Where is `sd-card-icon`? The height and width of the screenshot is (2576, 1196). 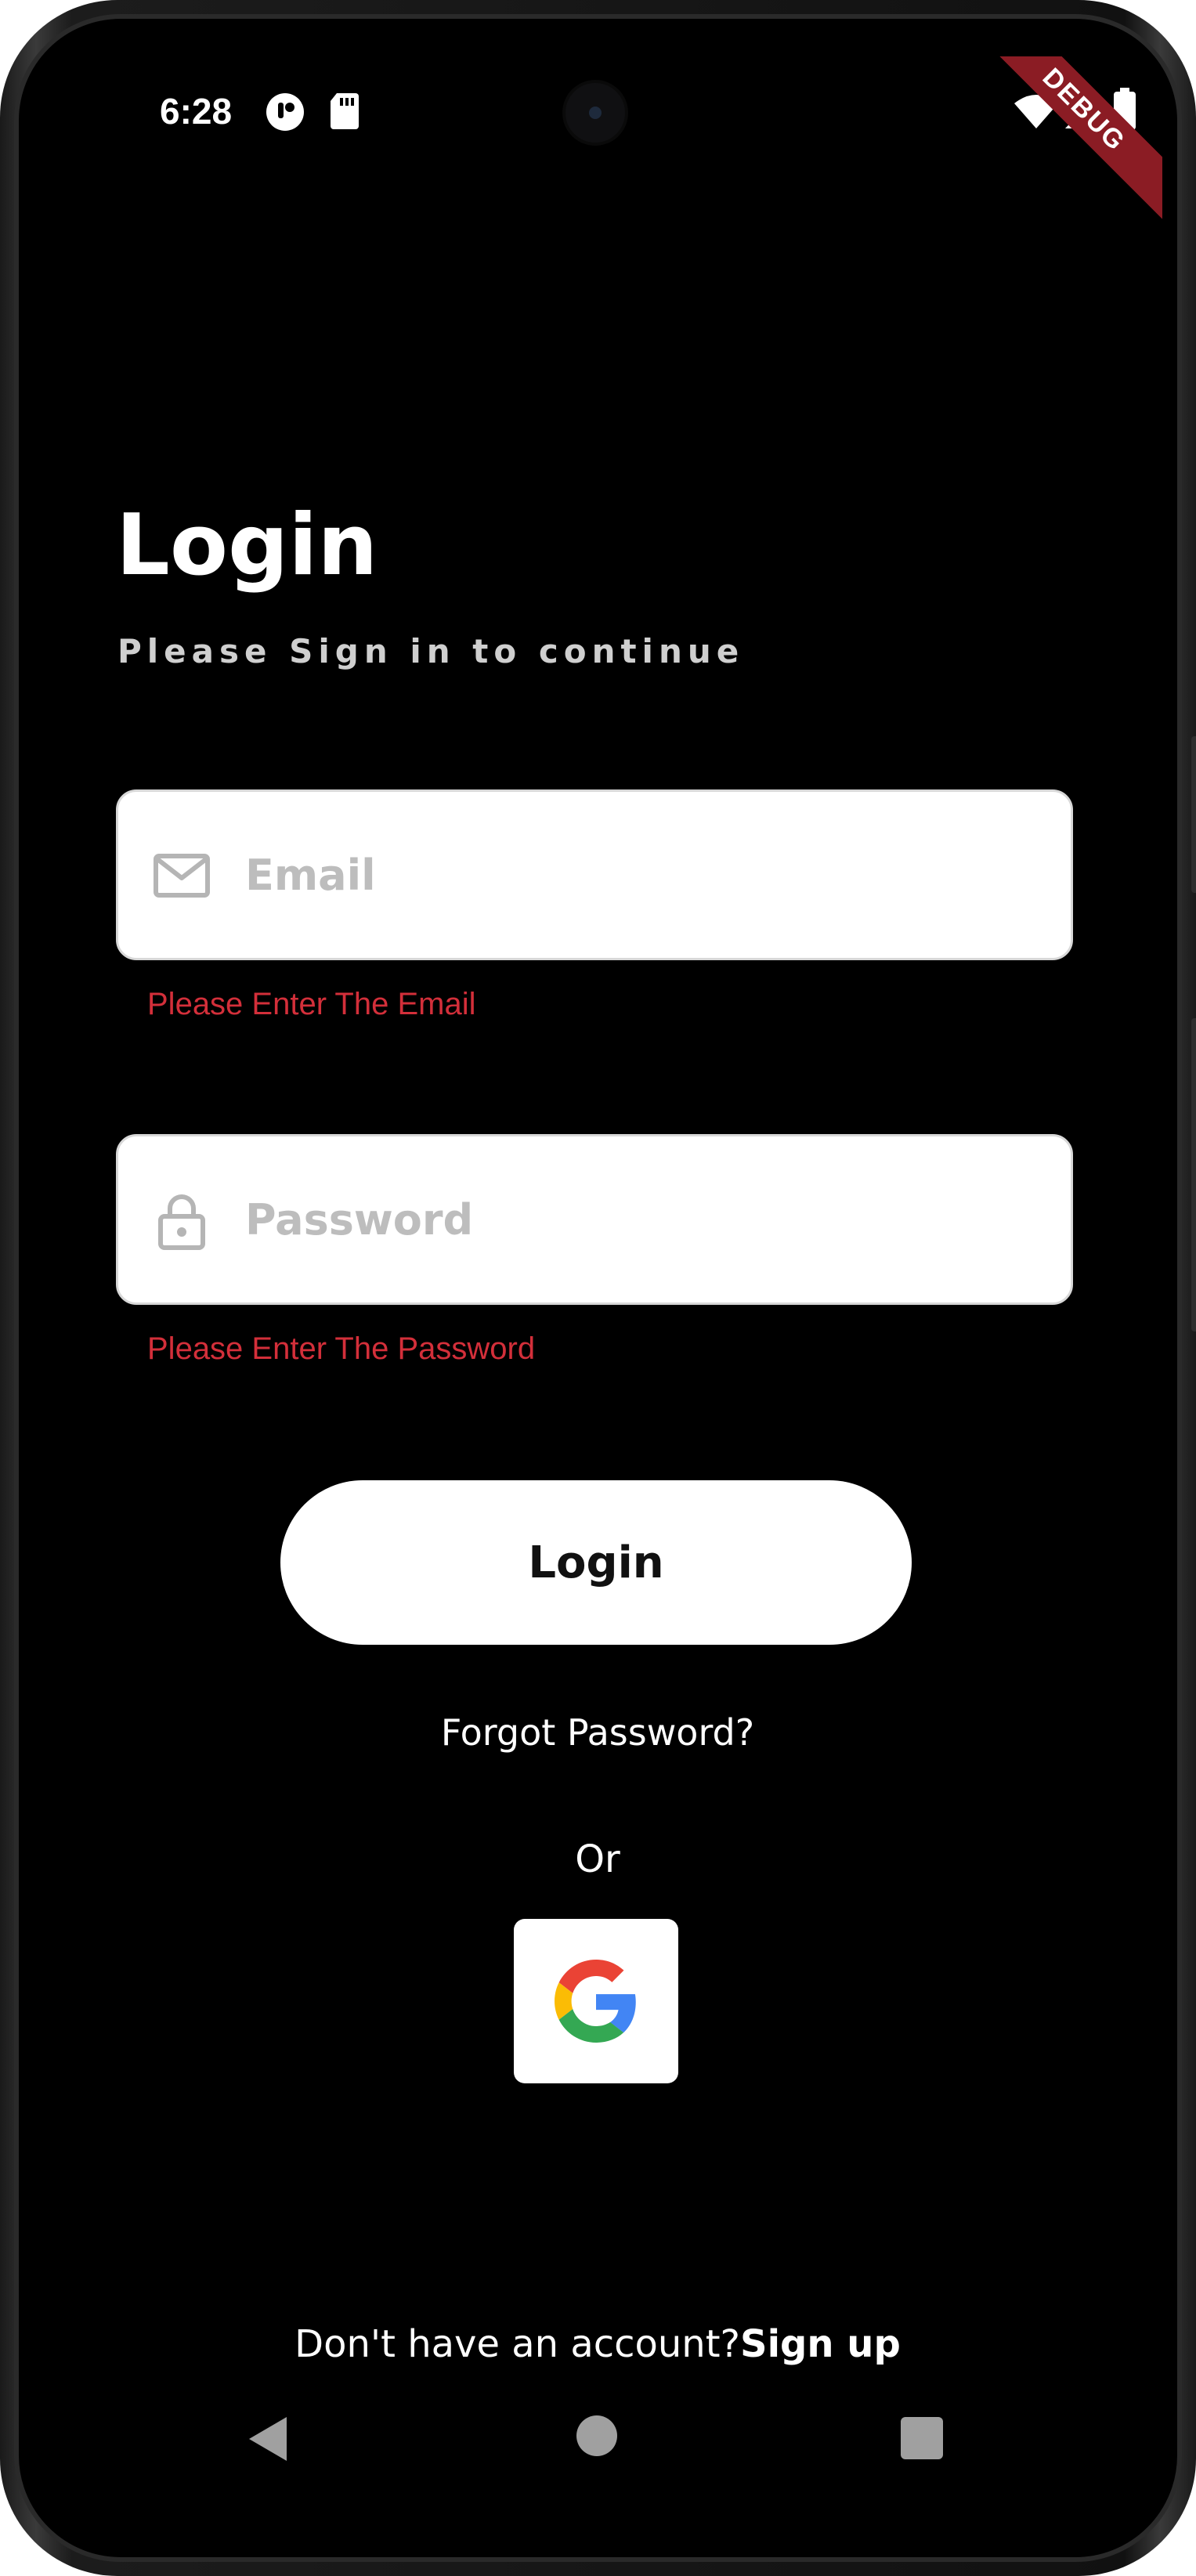 sd-card-icon is located at coordinates (345, 111).